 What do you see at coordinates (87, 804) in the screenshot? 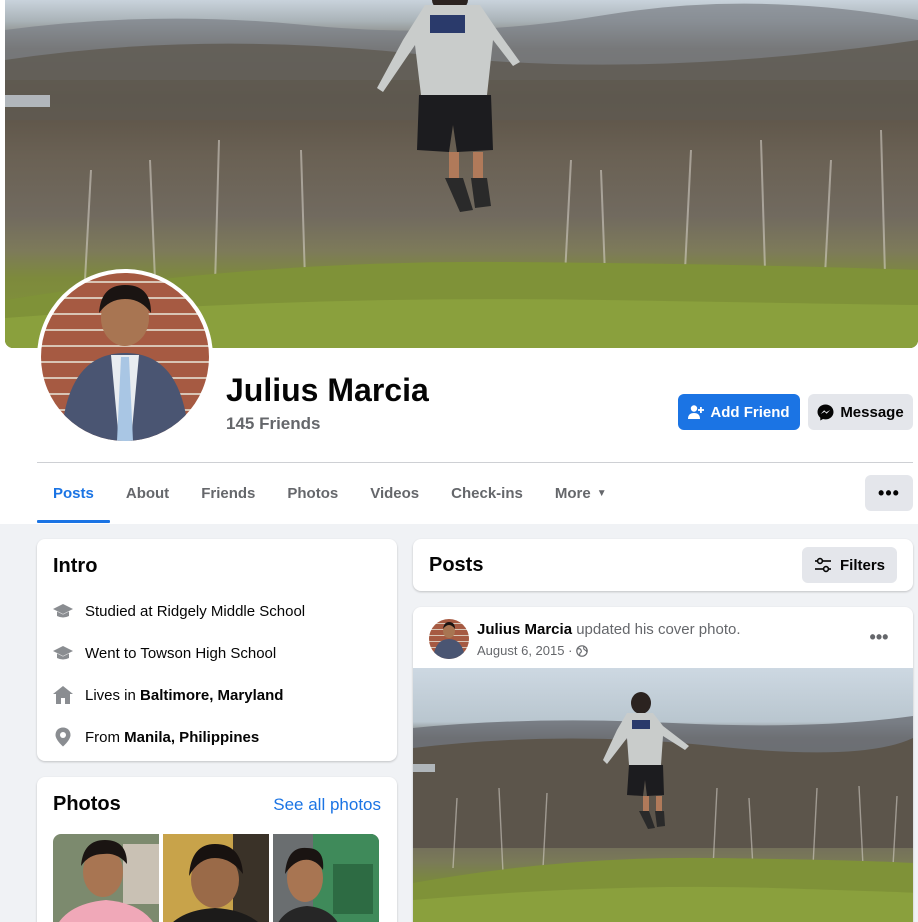
I see `photos-title: Photos` at bounding box center [87, 804].